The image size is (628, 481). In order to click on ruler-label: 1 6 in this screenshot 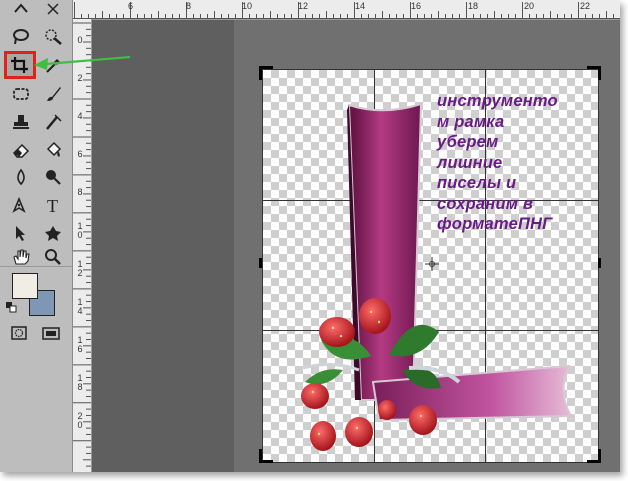, I will do `click(80, 344)`.